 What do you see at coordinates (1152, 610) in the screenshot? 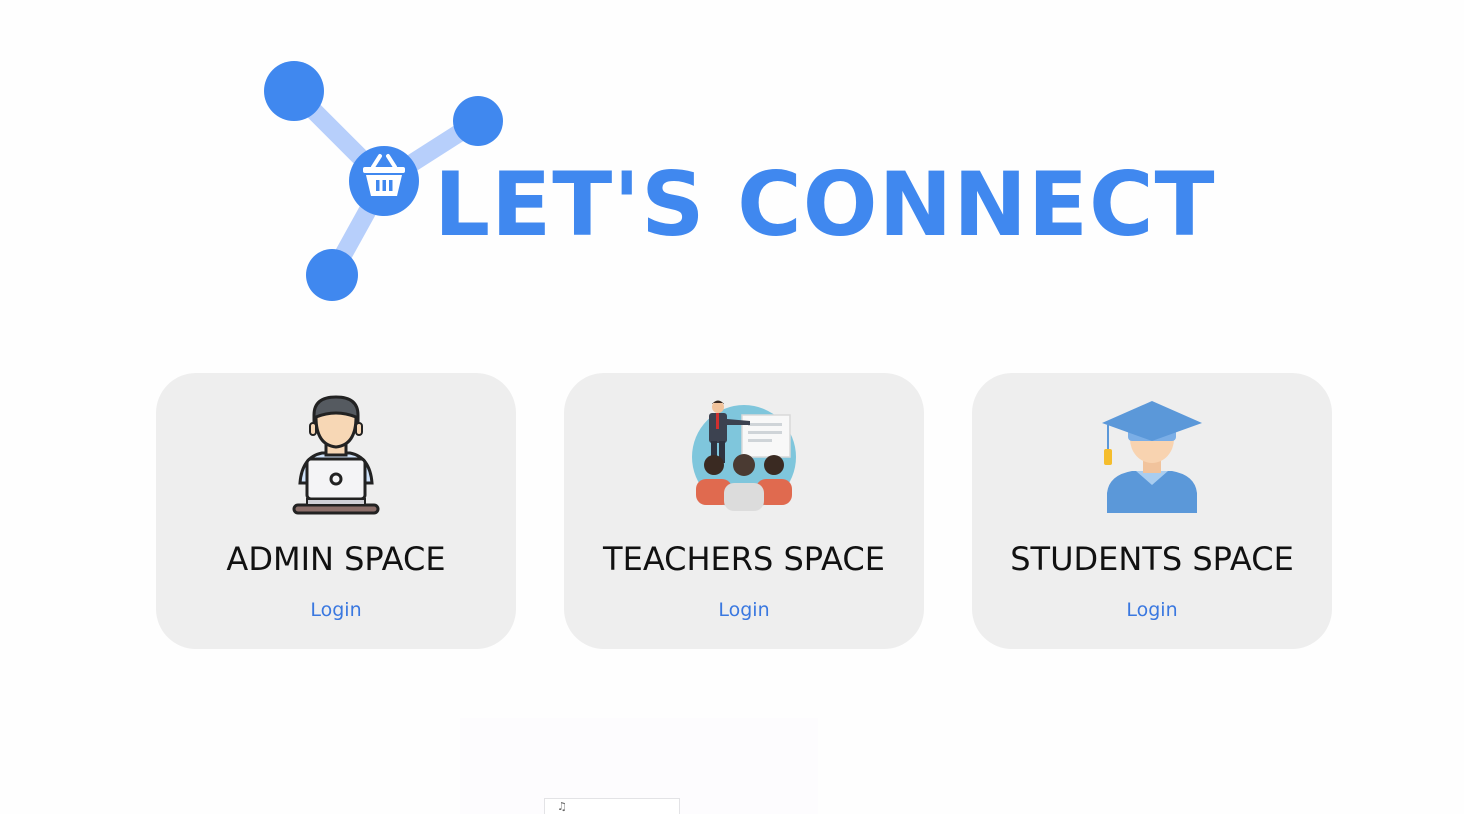
I see `students-login-link: Login` at bounding box center [1152, 610].